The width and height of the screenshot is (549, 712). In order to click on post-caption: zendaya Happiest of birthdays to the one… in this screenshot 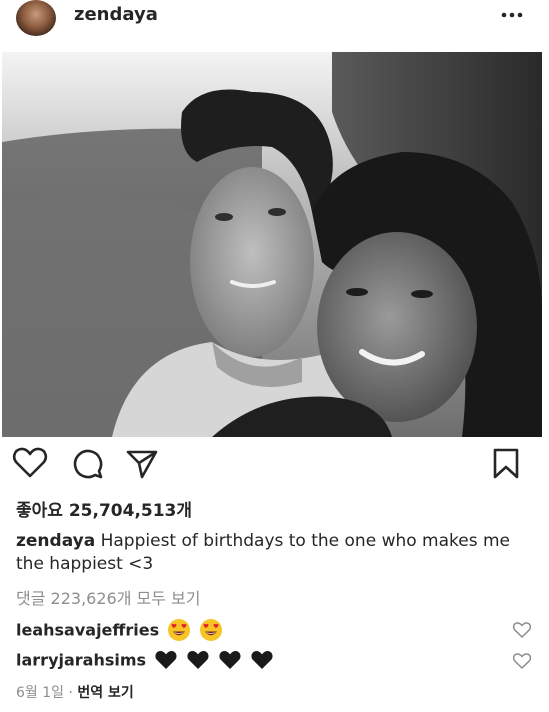, I will do `click(271, 553)`.